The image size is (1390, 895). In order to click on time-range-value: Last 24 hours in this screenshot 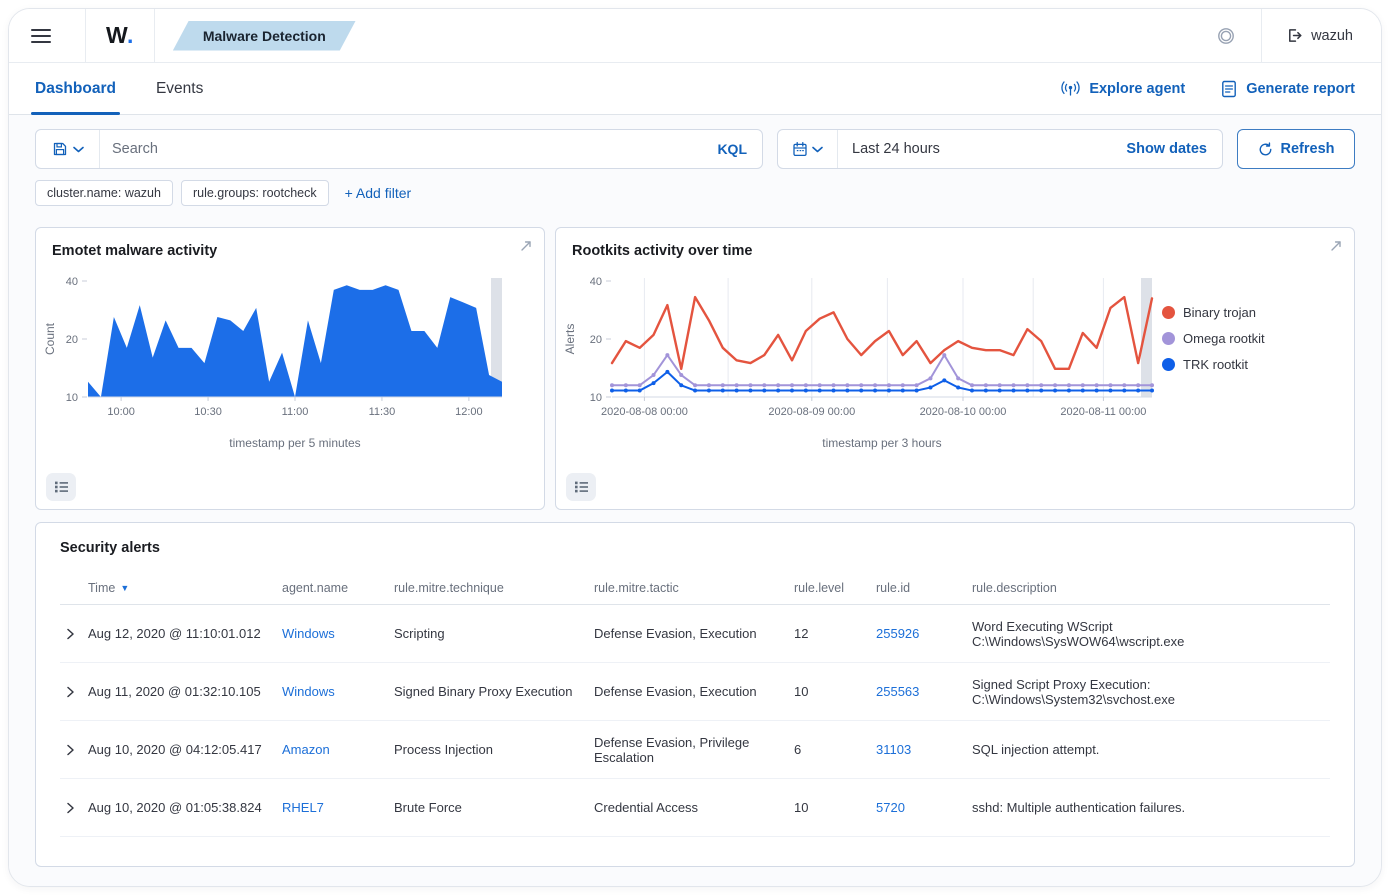, I will do `click(974, 149)`.